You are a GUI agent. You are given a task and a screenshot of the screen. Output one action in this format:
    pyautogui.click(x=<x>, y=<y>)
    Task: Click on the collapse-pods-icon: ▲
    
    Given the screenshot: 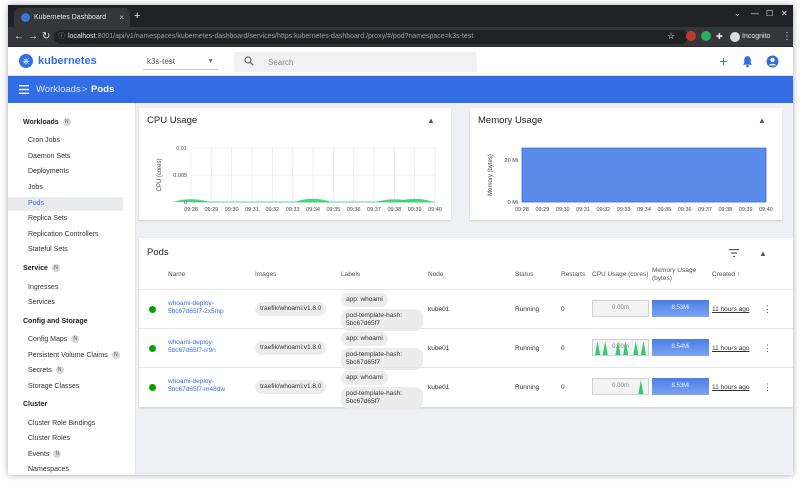 What is the action you would take?
    pyautogui.click(x=763, y=253)
    